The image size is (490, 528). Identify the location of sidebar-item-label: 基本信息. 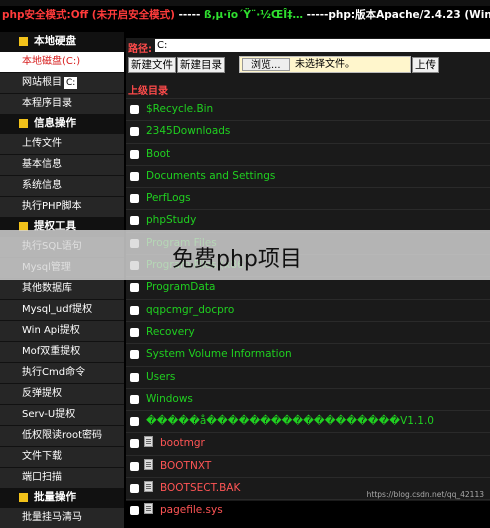
(42, 164).